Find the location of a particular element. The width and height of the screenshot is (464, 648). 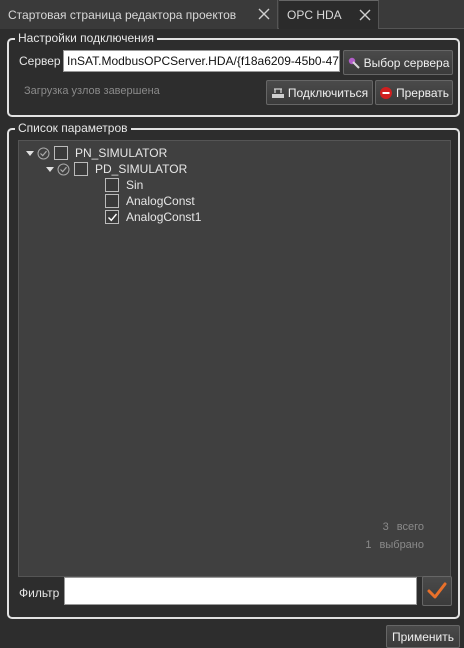

selected-label: выбрано is located at coordinates (401, 545).